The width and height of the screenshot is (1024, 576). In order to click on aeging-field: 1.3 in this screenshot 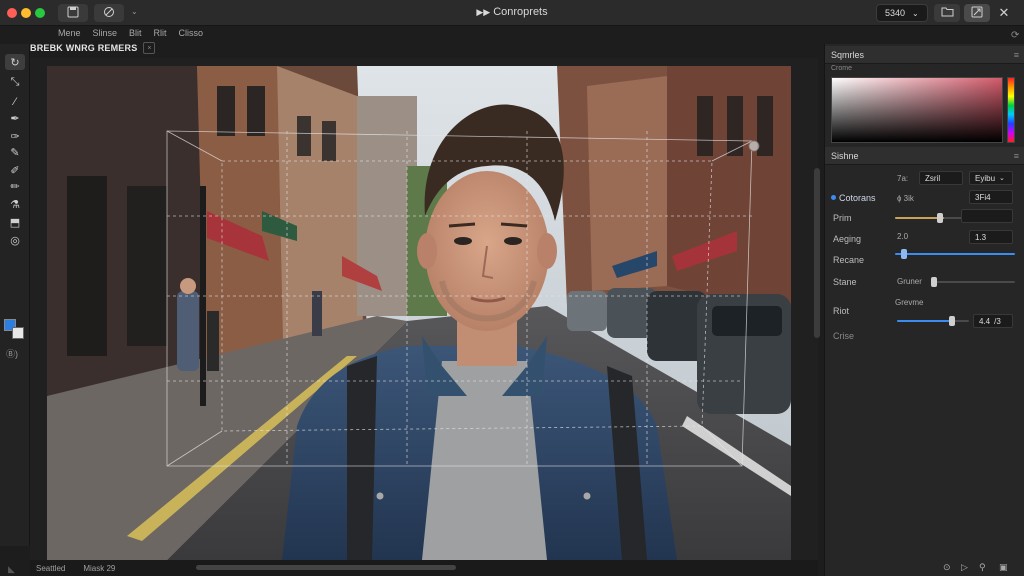, I will do `click(991, 237)`.